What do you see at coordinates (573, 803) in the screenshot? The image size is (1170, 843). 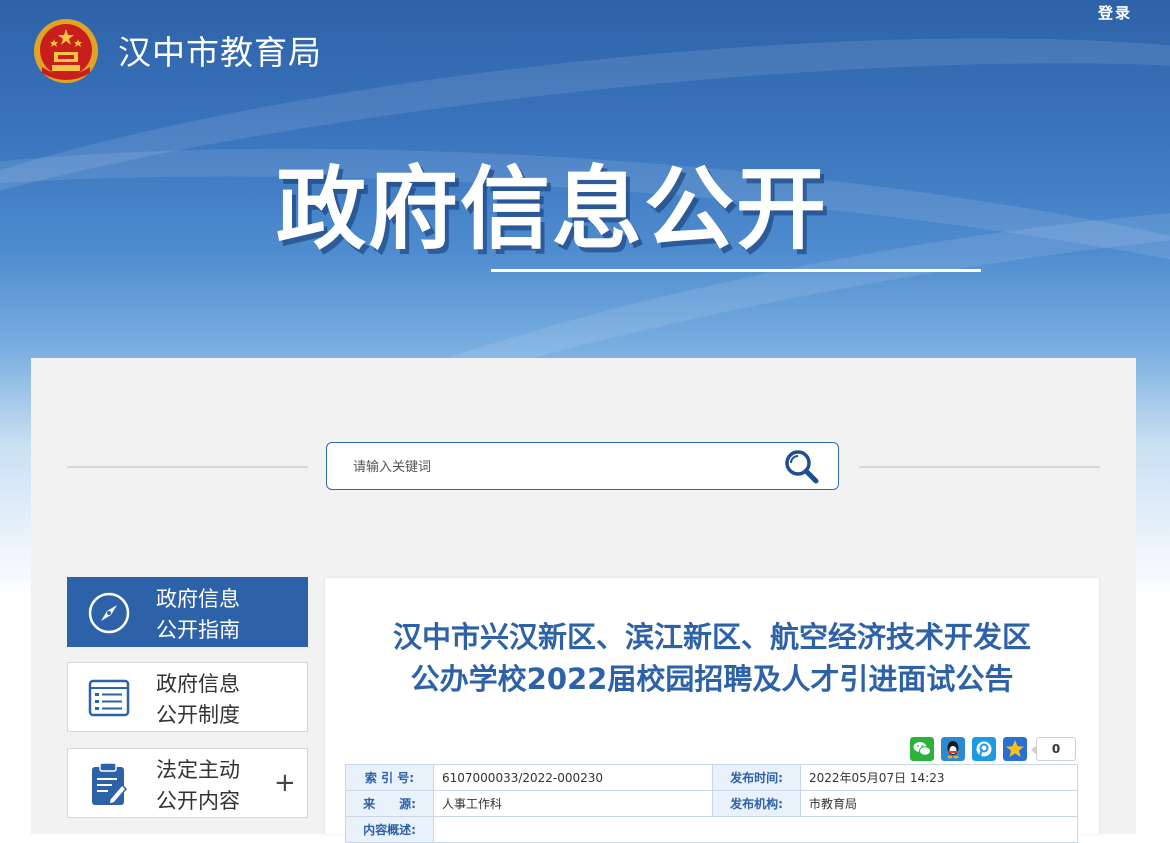 I see `source-value: 人事工作科` at bounding box center [573, 803].